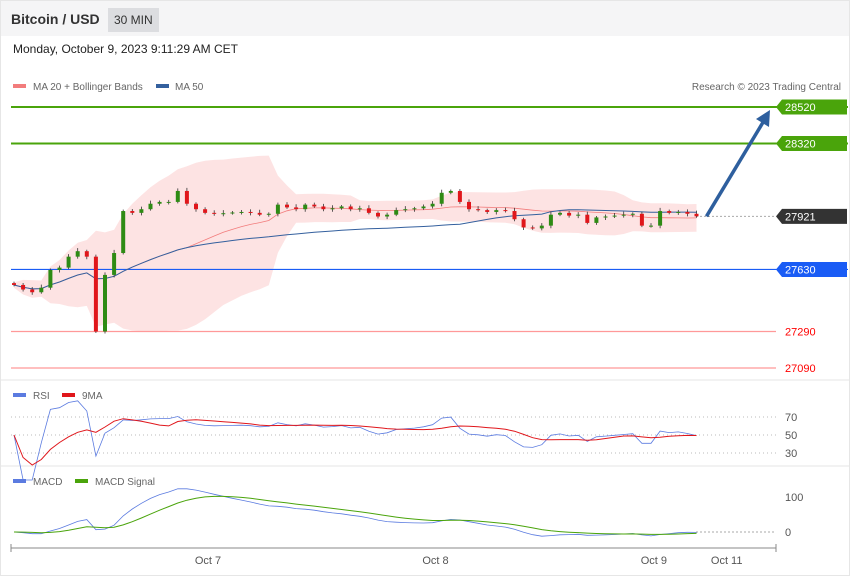 Image resolution: width=850 pixels, height=576 pixels. What do you see at coordinates (208, 561) in the screenshot?
I see `x-tick-label: Oct 7` at bounding box center [208, 561].